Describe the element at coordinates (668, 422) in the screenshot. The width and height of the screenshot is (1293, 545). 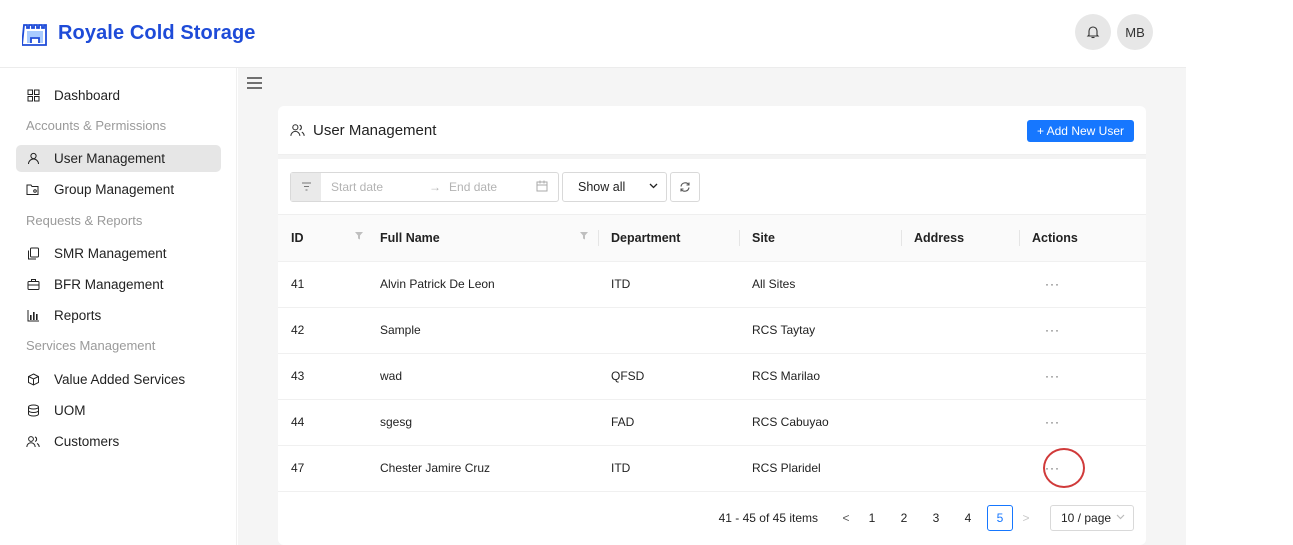
I see `cell-department: FAD` at that location.